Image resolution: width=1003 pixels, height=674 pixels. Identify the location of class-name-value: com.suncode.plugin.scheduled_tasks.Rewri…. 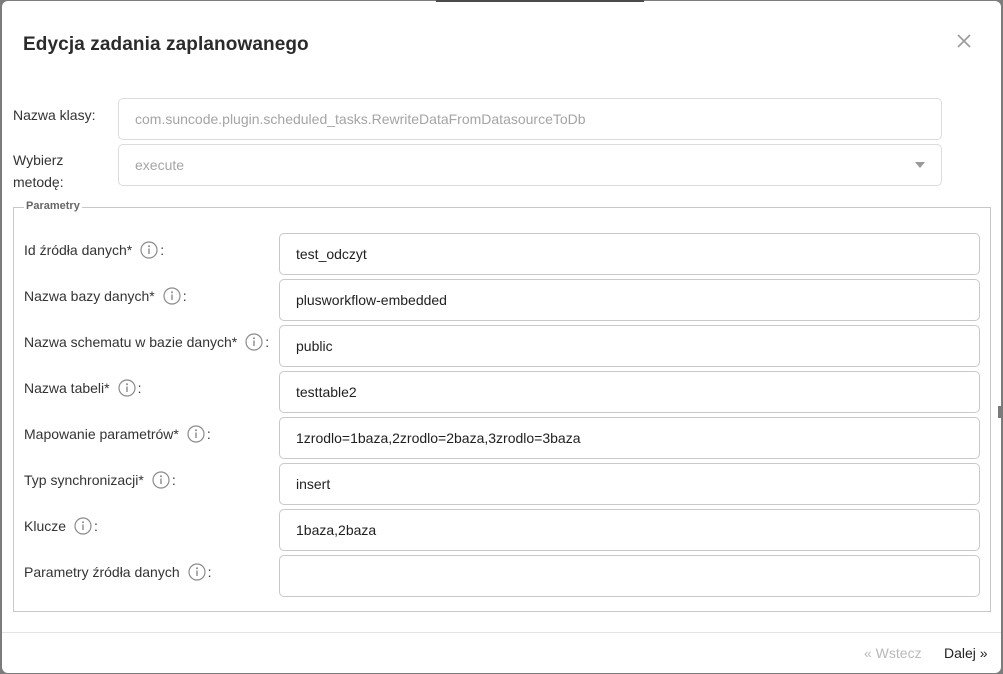
(360, 119).